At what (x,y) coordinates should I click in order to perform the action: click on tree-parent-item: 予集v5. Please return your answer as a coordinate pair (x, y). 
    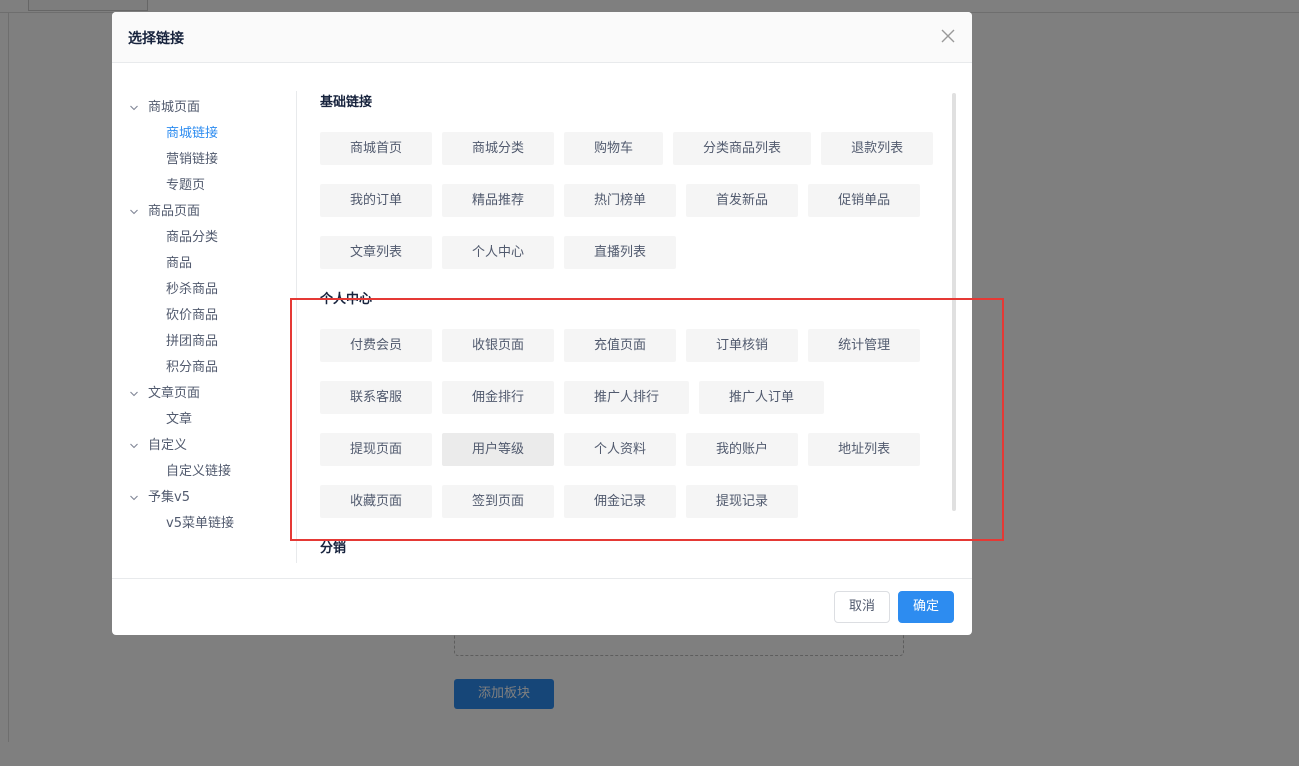
    Looking at the image, I should click on (206, 498).